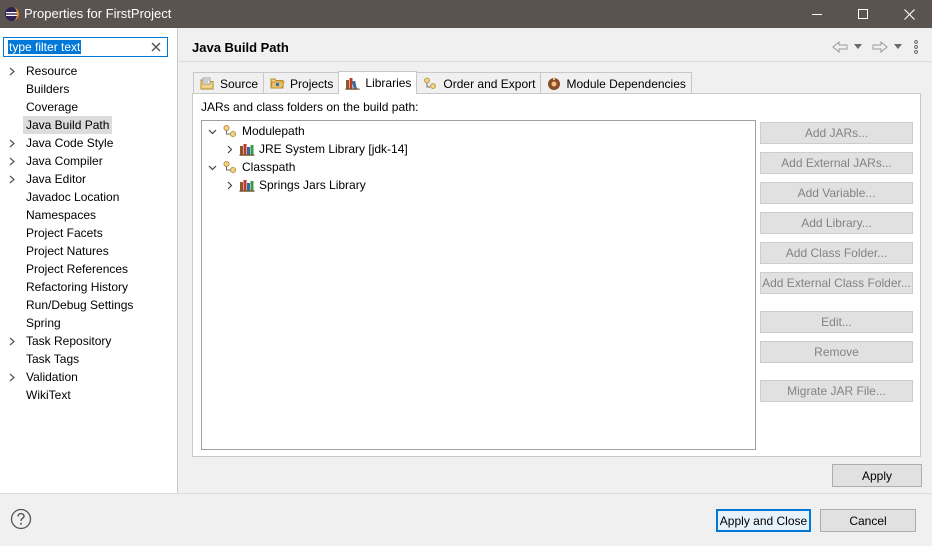 The width and height of the screenshot is (932, 546). I want to click on tree-node-jre-system-library: JRE System Library [jdk-14], so click(316, 149).